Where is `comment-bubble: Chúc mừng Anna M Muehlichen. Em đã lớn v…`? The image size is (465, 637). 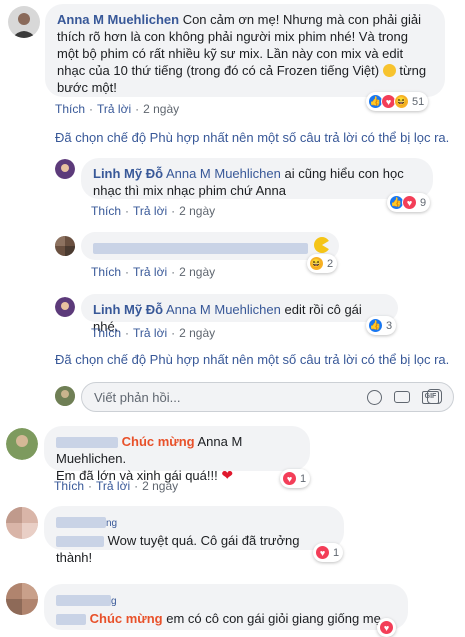
comment-bubble: Chúc mừng Anna M Muehlichen. Em đã lớn v… is located at coordinates (177, 454).